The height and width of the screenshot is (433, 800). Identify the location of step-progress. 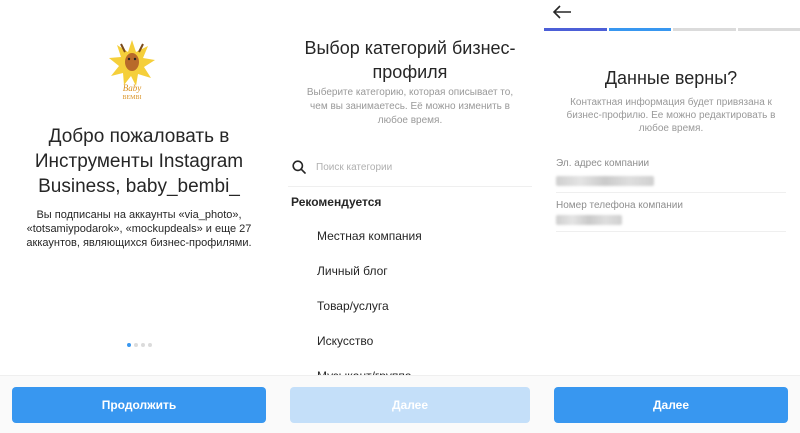
(672, 29).